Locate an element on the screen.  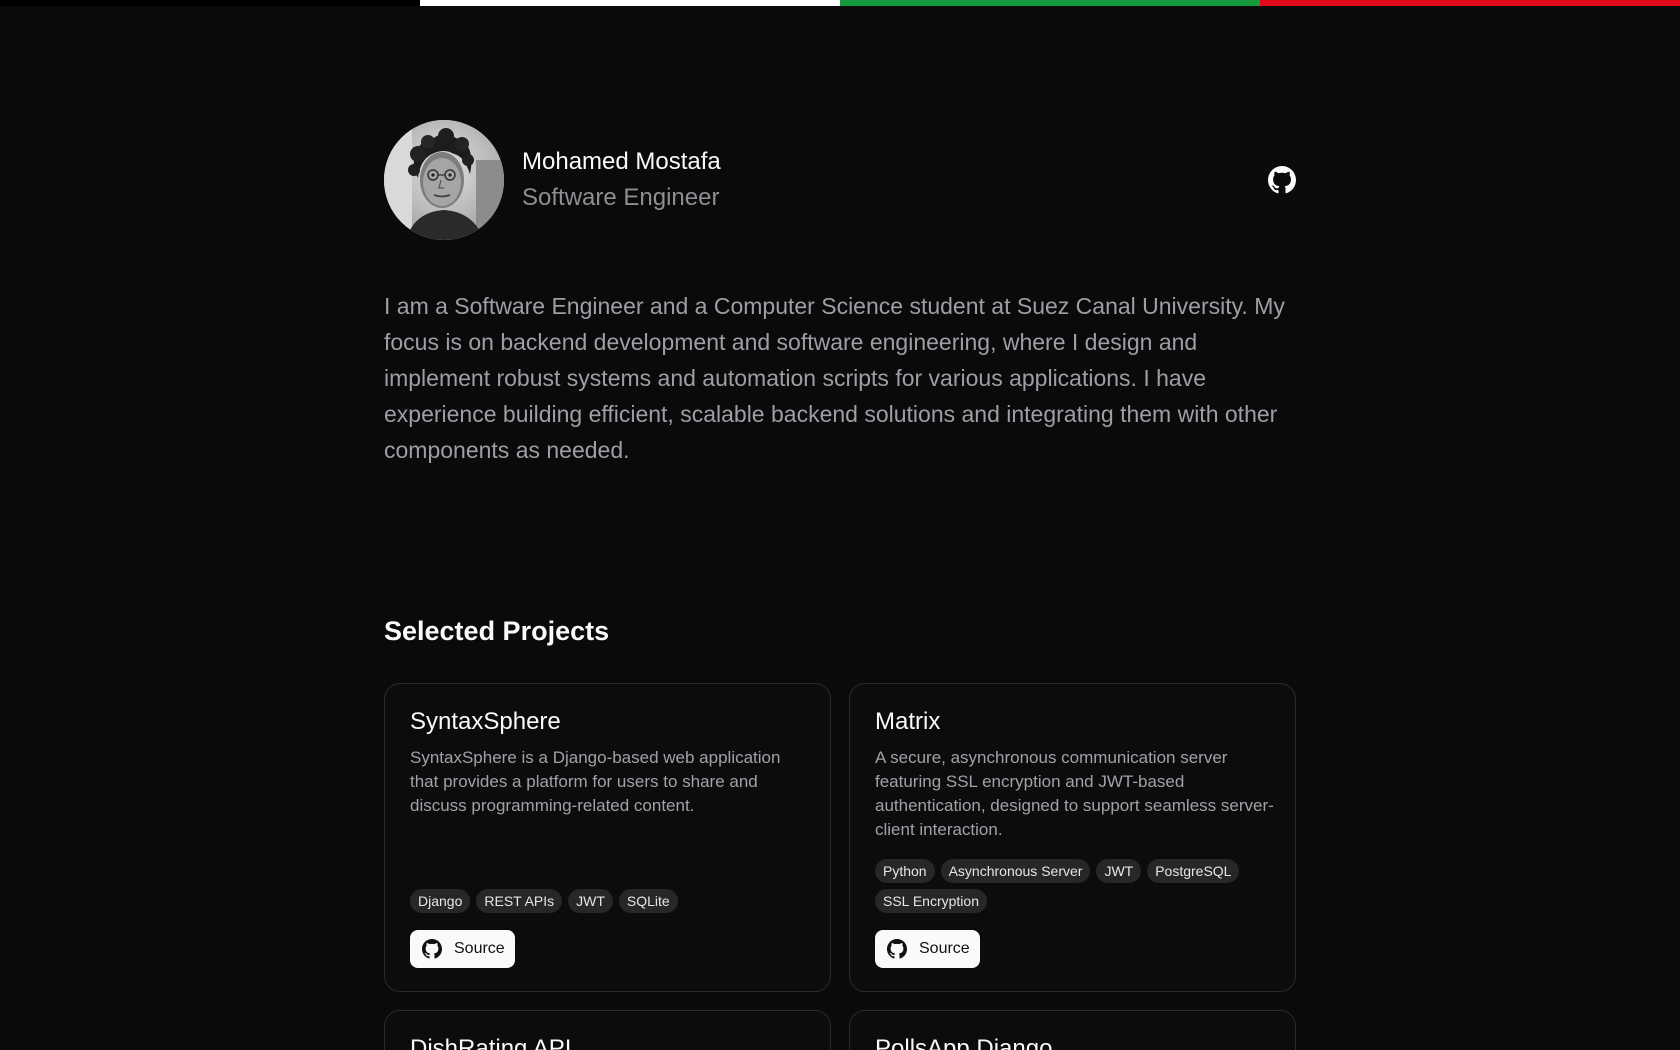
flag-stripe-red is located at coordinates (1470, 3).